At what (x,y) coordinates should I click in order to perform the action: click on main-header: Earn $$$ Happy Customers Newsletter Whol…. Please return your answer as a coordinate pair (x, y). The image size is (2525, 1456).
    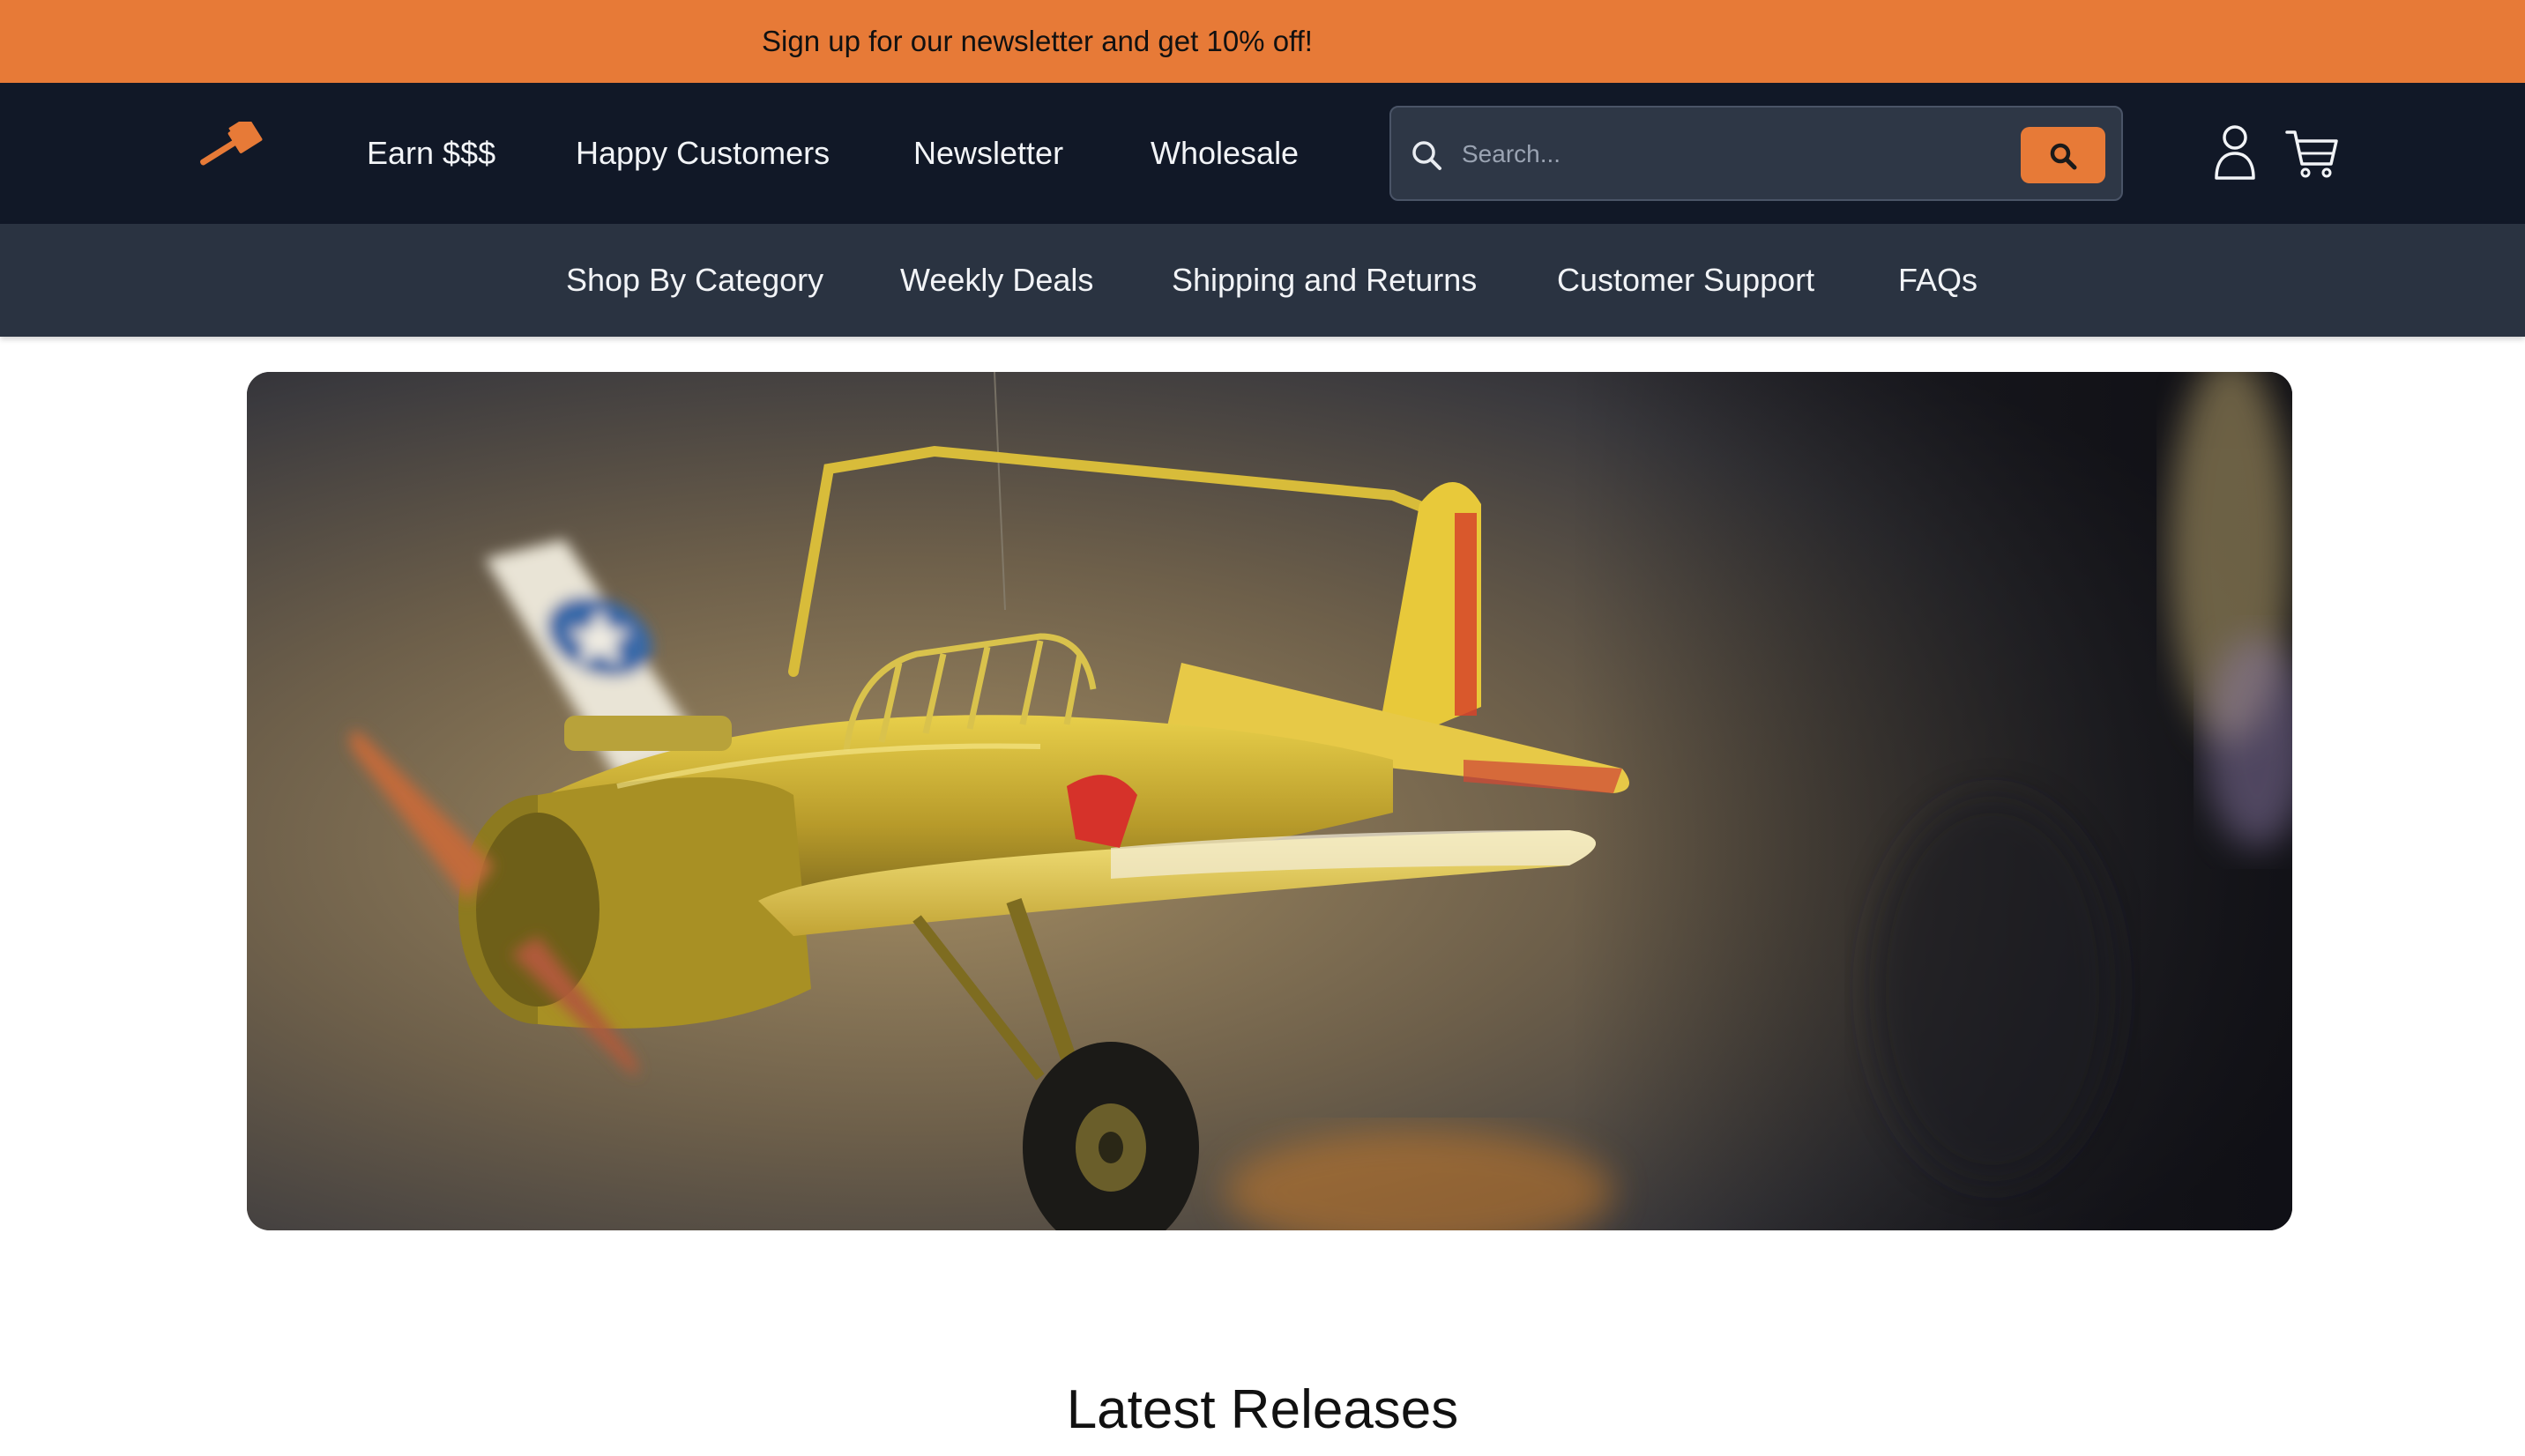
    Looking at the image, I should click on (1262, 153).